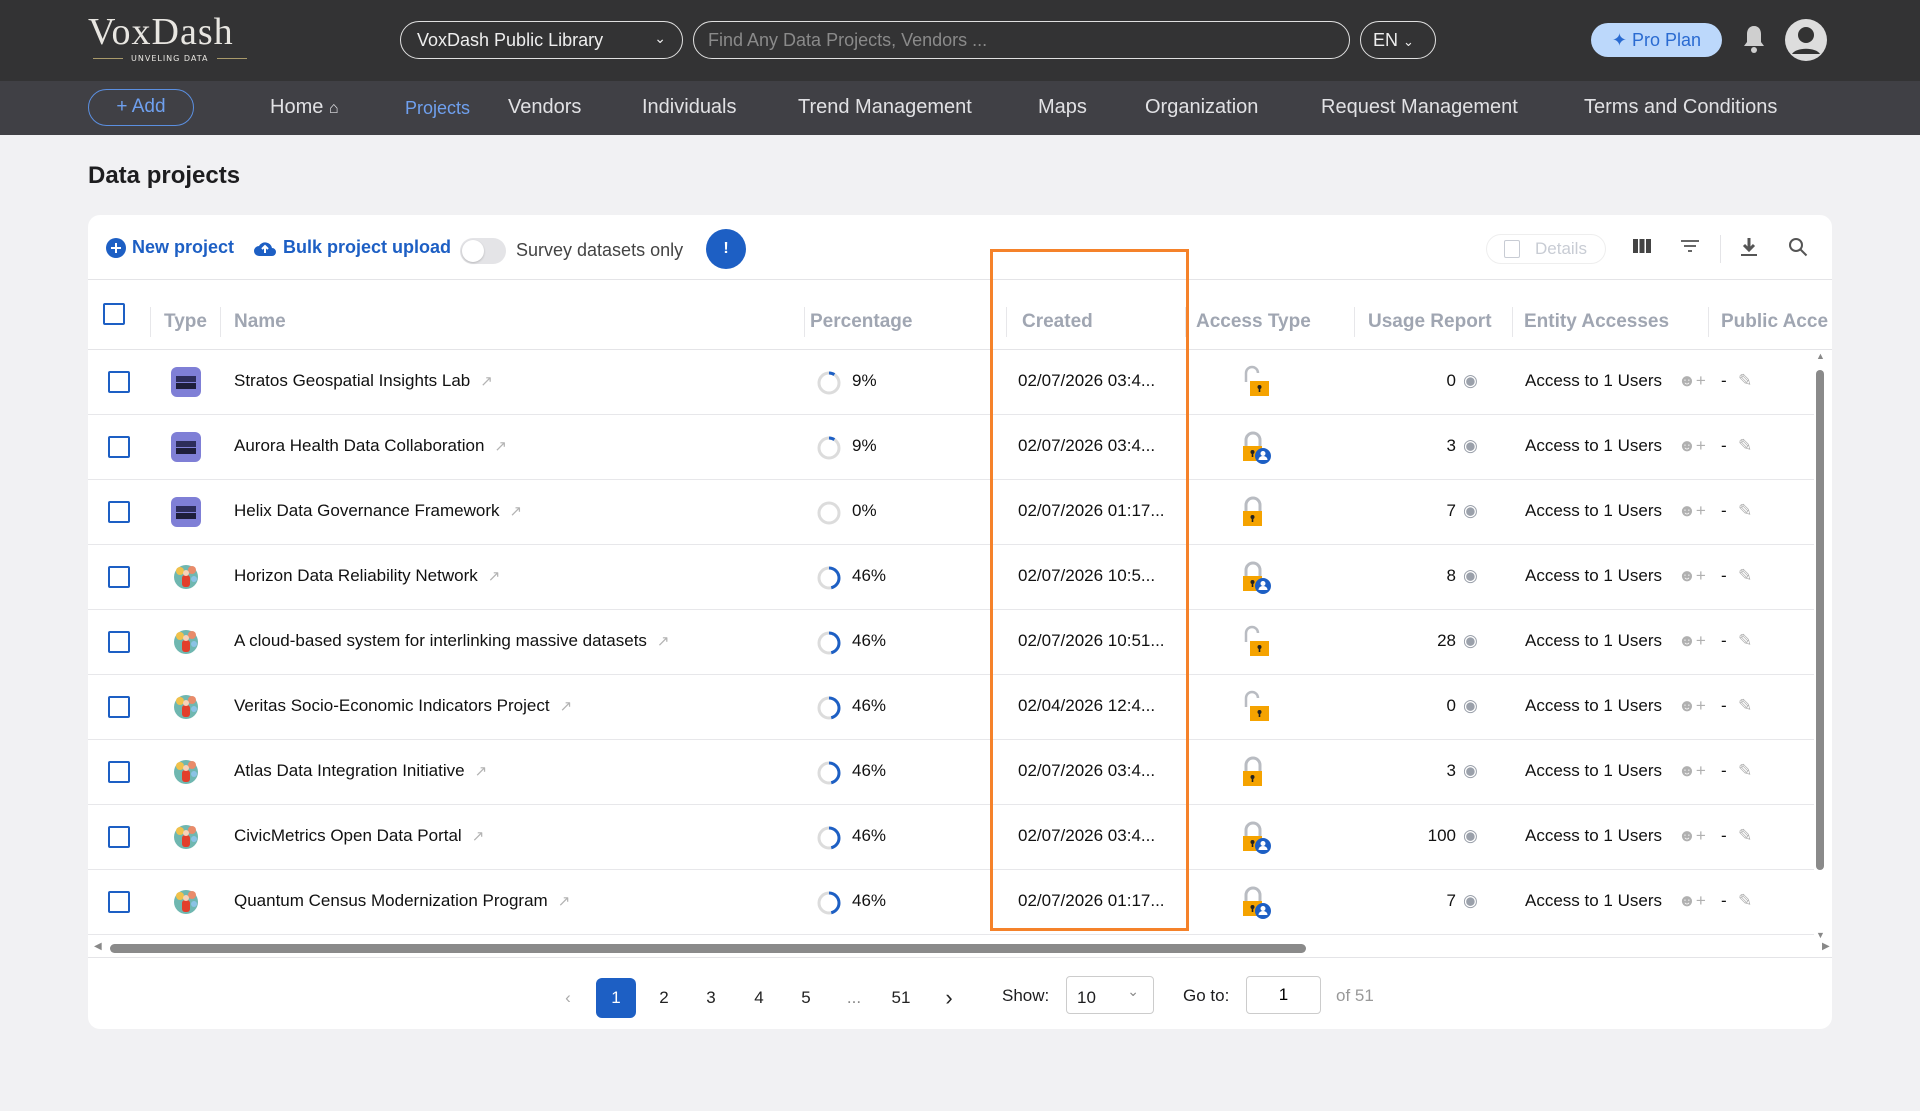  I want to click on project-name: Helix Data Governance Framework ↗, so click(378, 511).